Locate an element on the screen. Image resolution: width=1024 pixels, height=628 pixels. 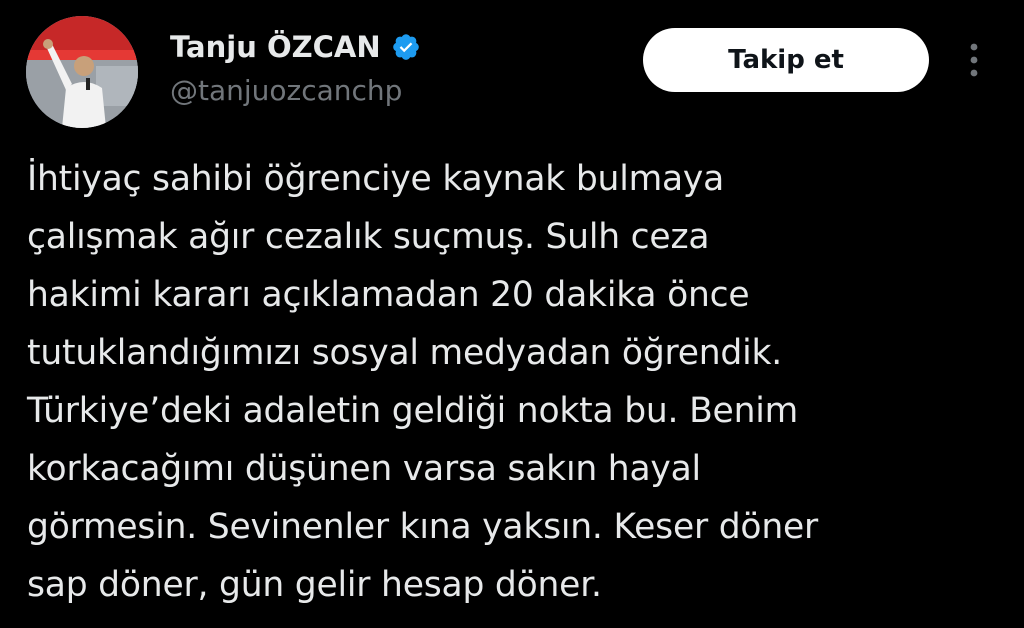
avatar is located at coordinates (82, 72).